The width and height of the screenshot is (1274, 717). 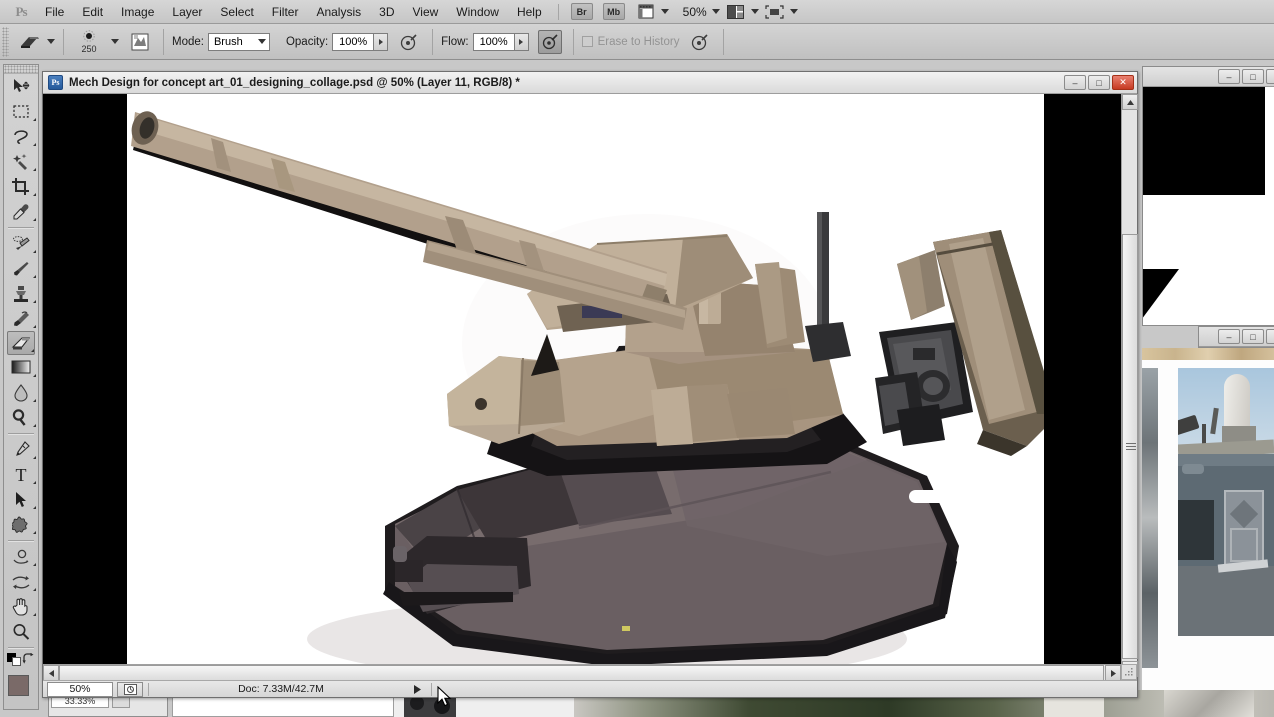 I want to click on scroll-right-arrow, so click(x=1113, y=673).